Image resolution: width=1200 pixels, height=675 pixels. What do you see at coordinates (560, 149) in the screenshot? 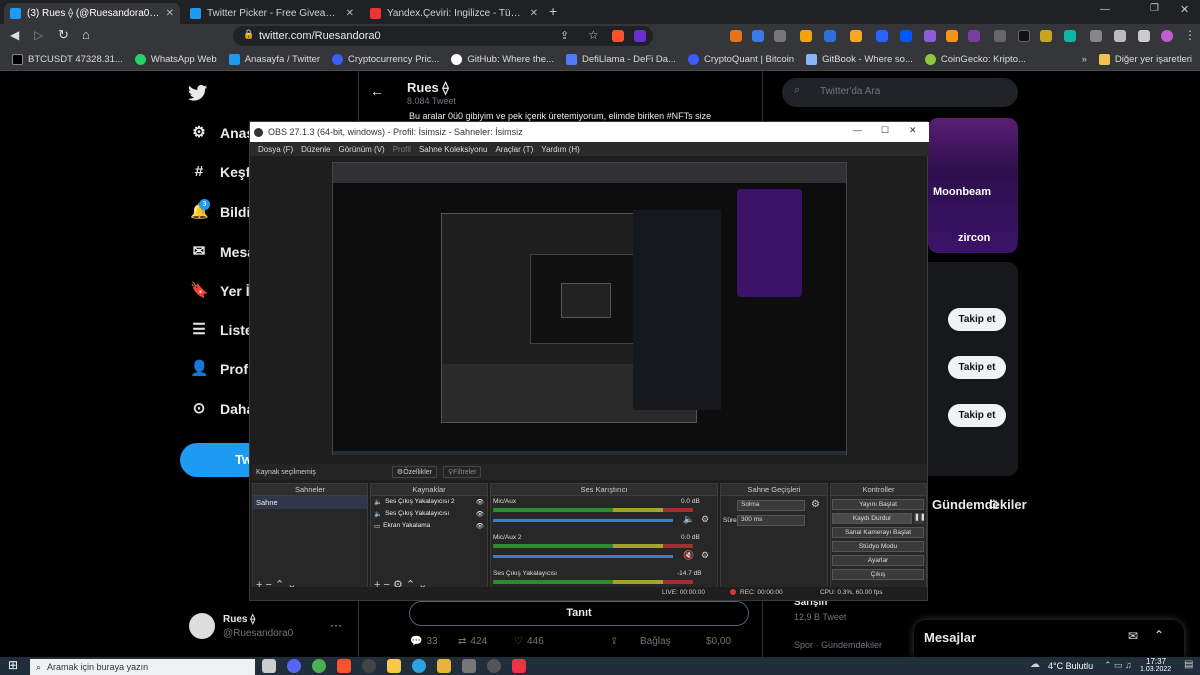
I see `menu-help: Yardım (H)` at bounding box center [560, 149].